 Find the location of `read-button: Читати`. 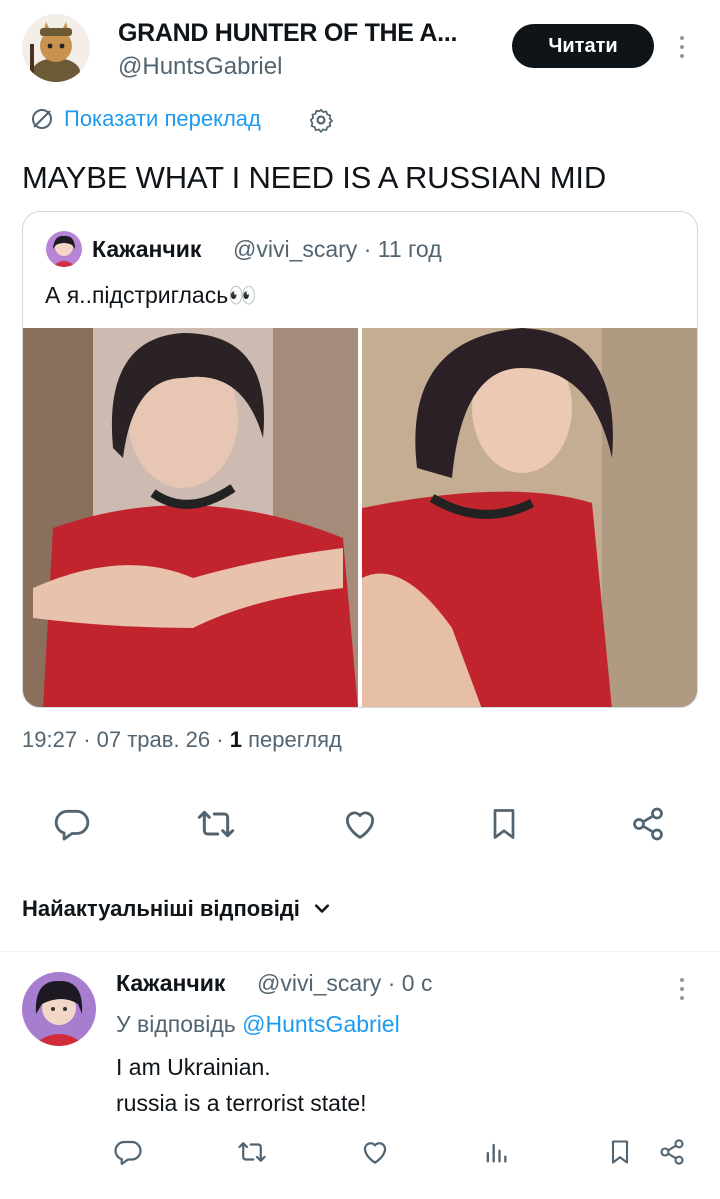

read-button: Читати is located at coordinates (583, 46).